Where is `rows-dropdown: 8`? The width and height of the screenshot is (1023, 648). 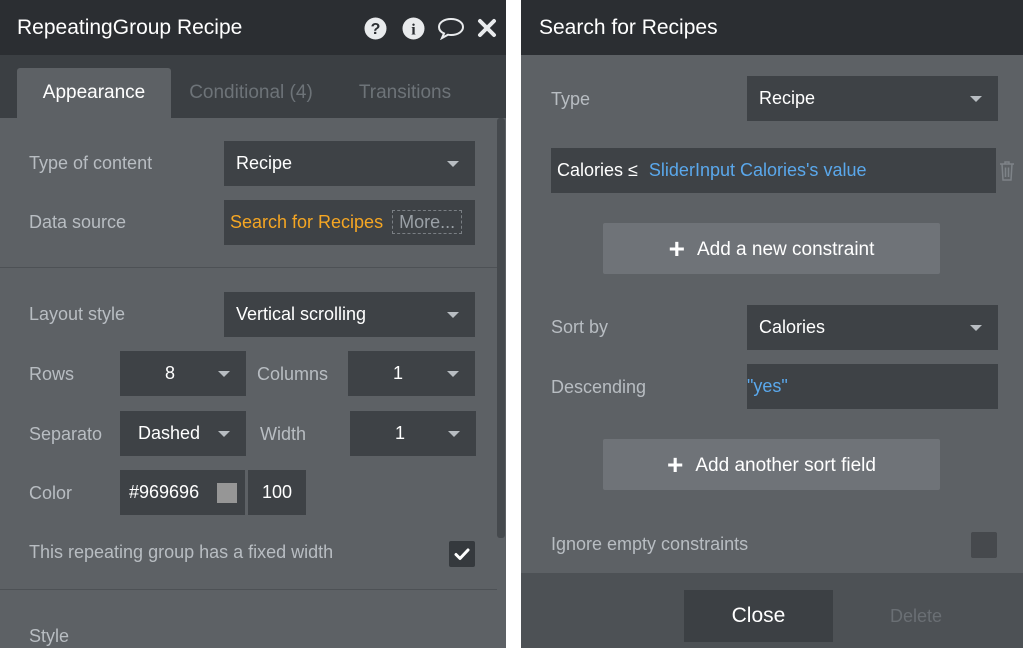
rows-dropdown: 8 is located at coordinates (183, 373).